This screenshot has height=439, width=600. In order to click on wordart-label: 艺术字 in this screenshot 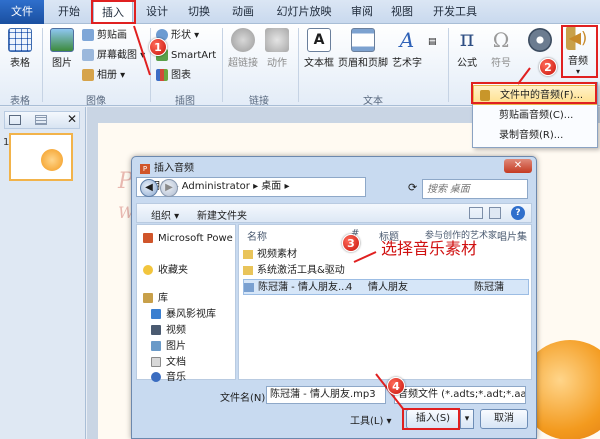, I will do `click(407, 63)`.